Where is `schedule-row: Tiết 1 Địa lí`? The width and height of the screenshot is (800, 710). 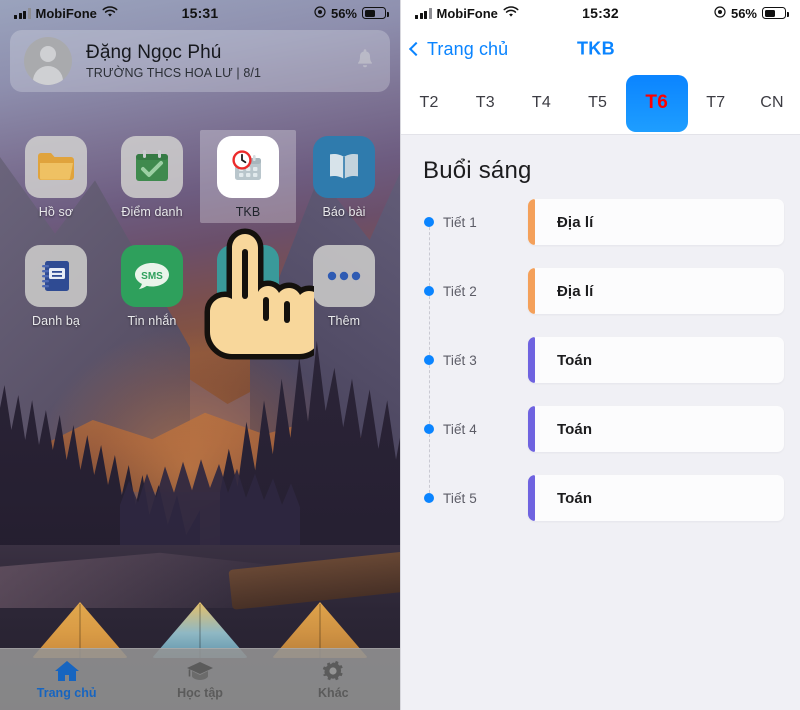
schedule-row: Tiết 1 Địa lí is located at coordinates (600, 245).